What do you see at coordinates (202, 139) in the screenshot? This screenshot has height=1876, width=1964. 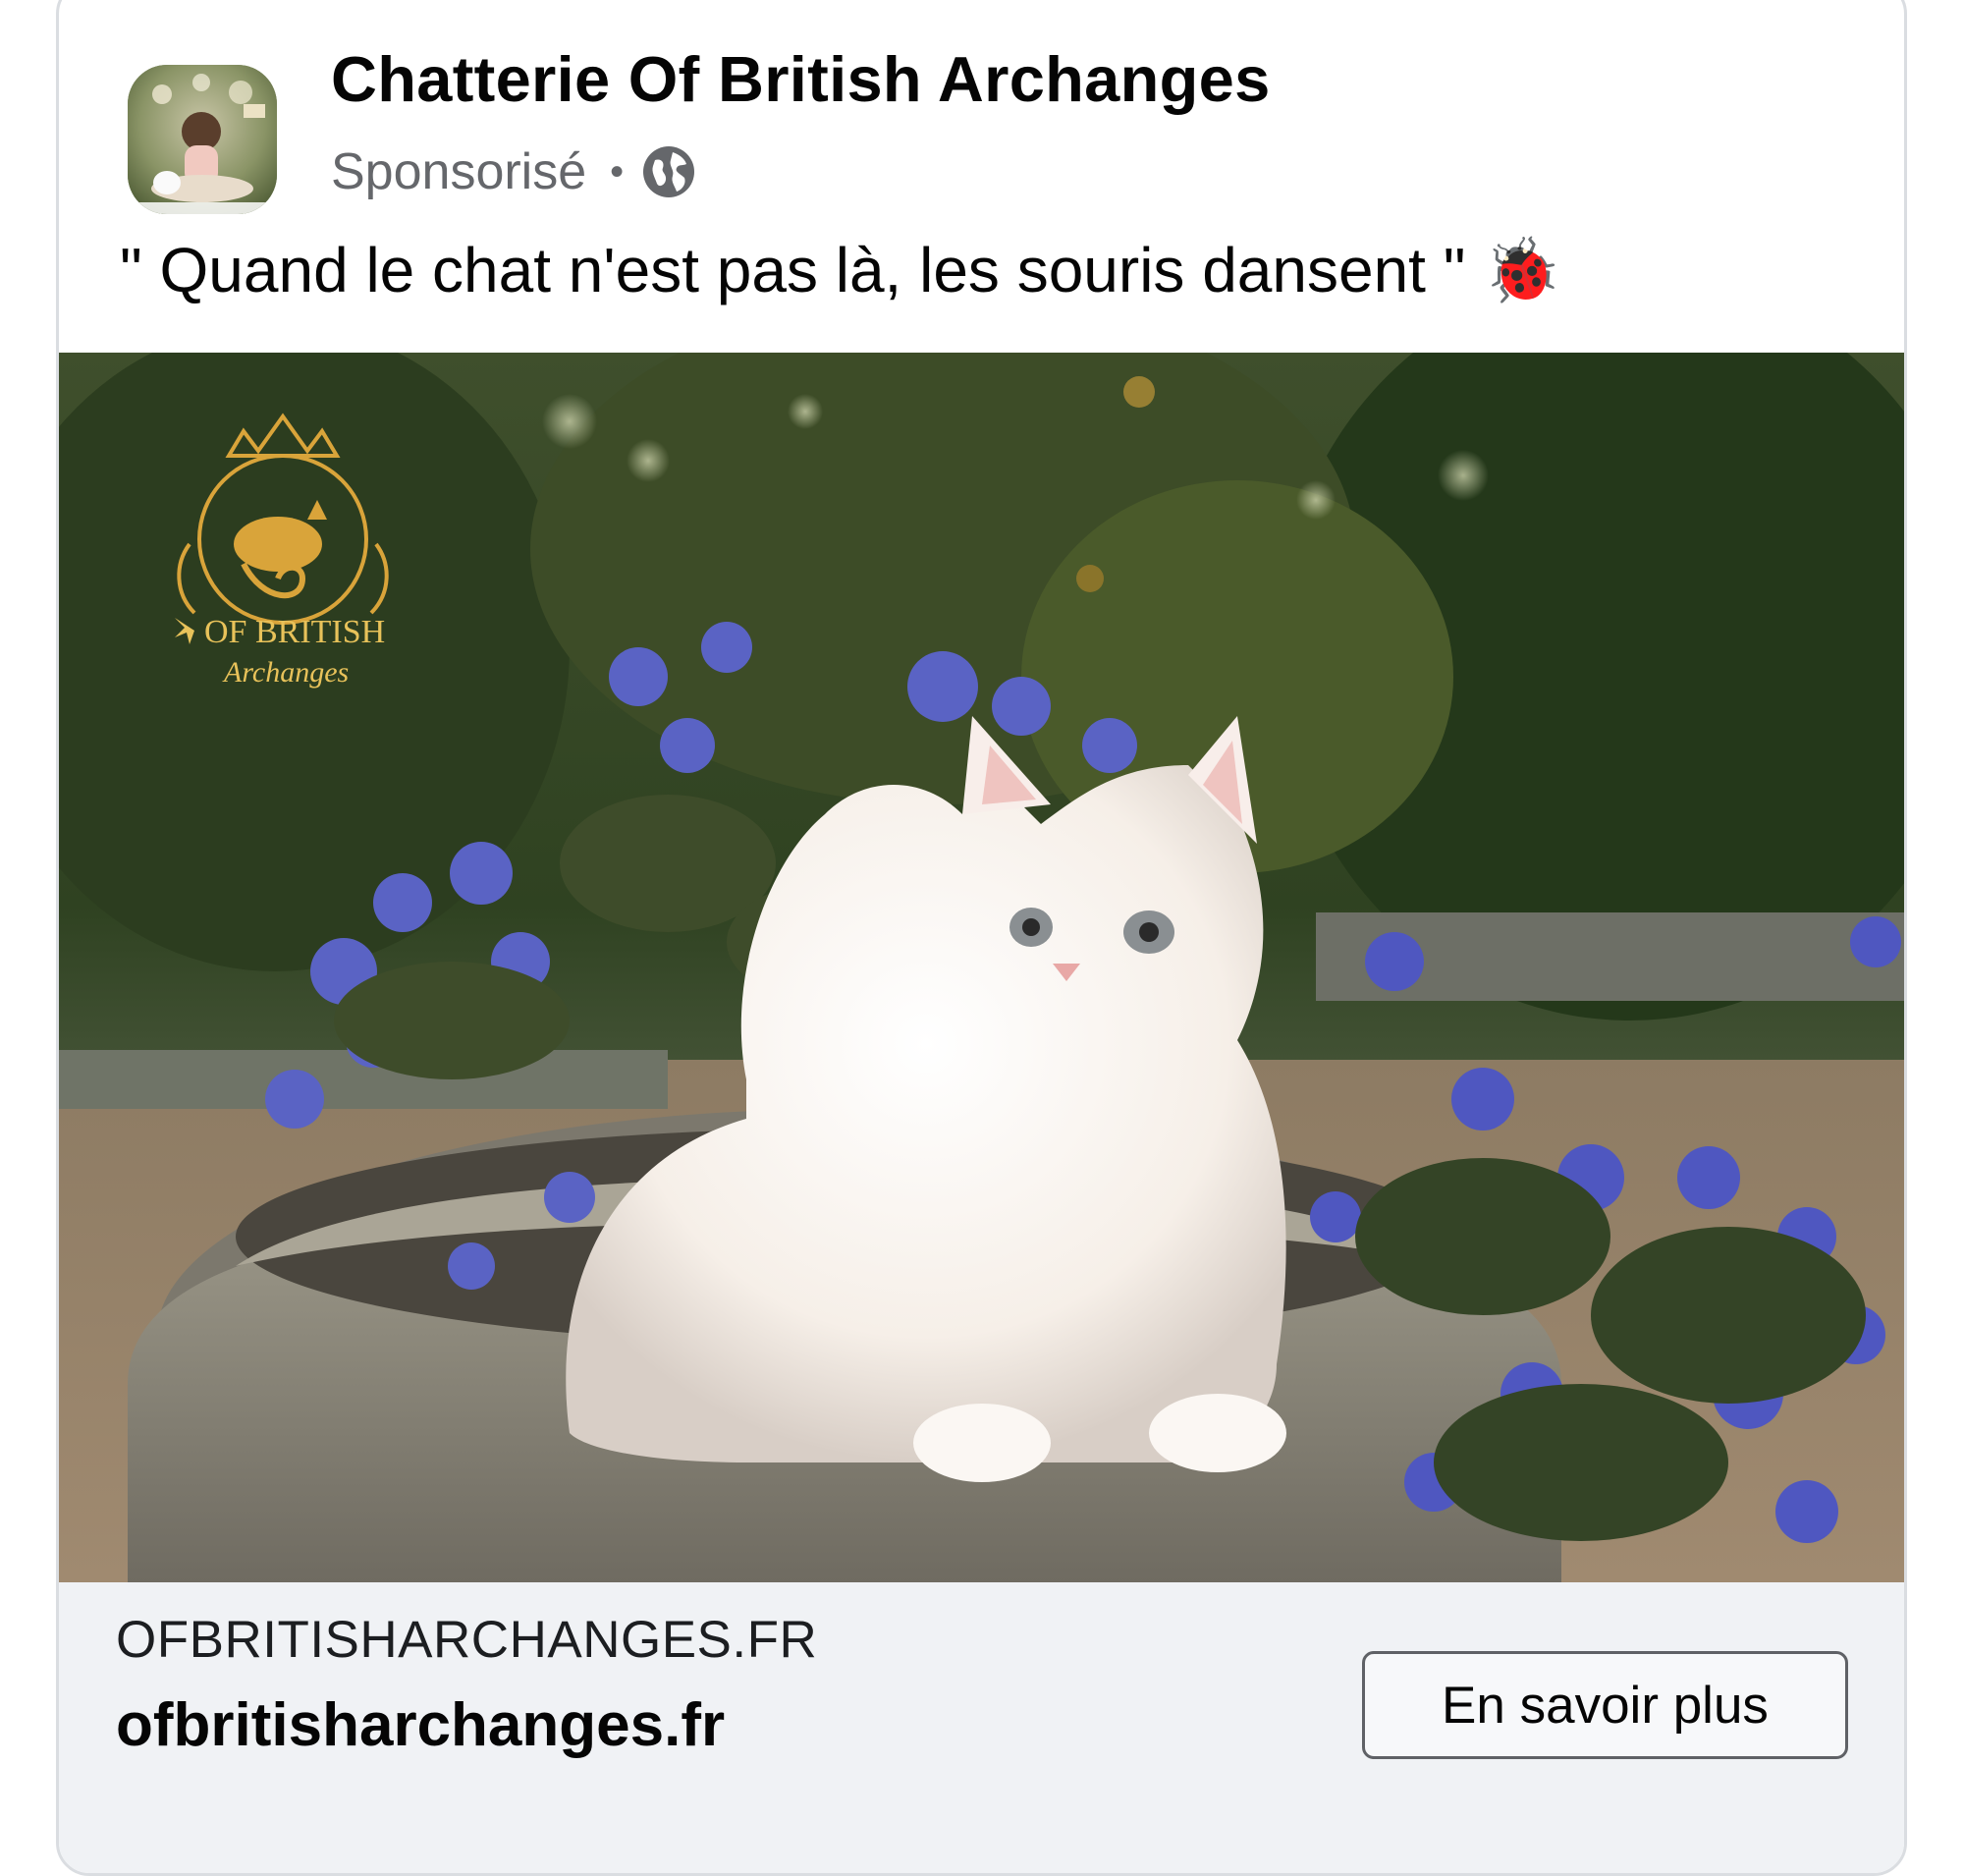 I see `page-avatar` at bounding box center [202, 139].